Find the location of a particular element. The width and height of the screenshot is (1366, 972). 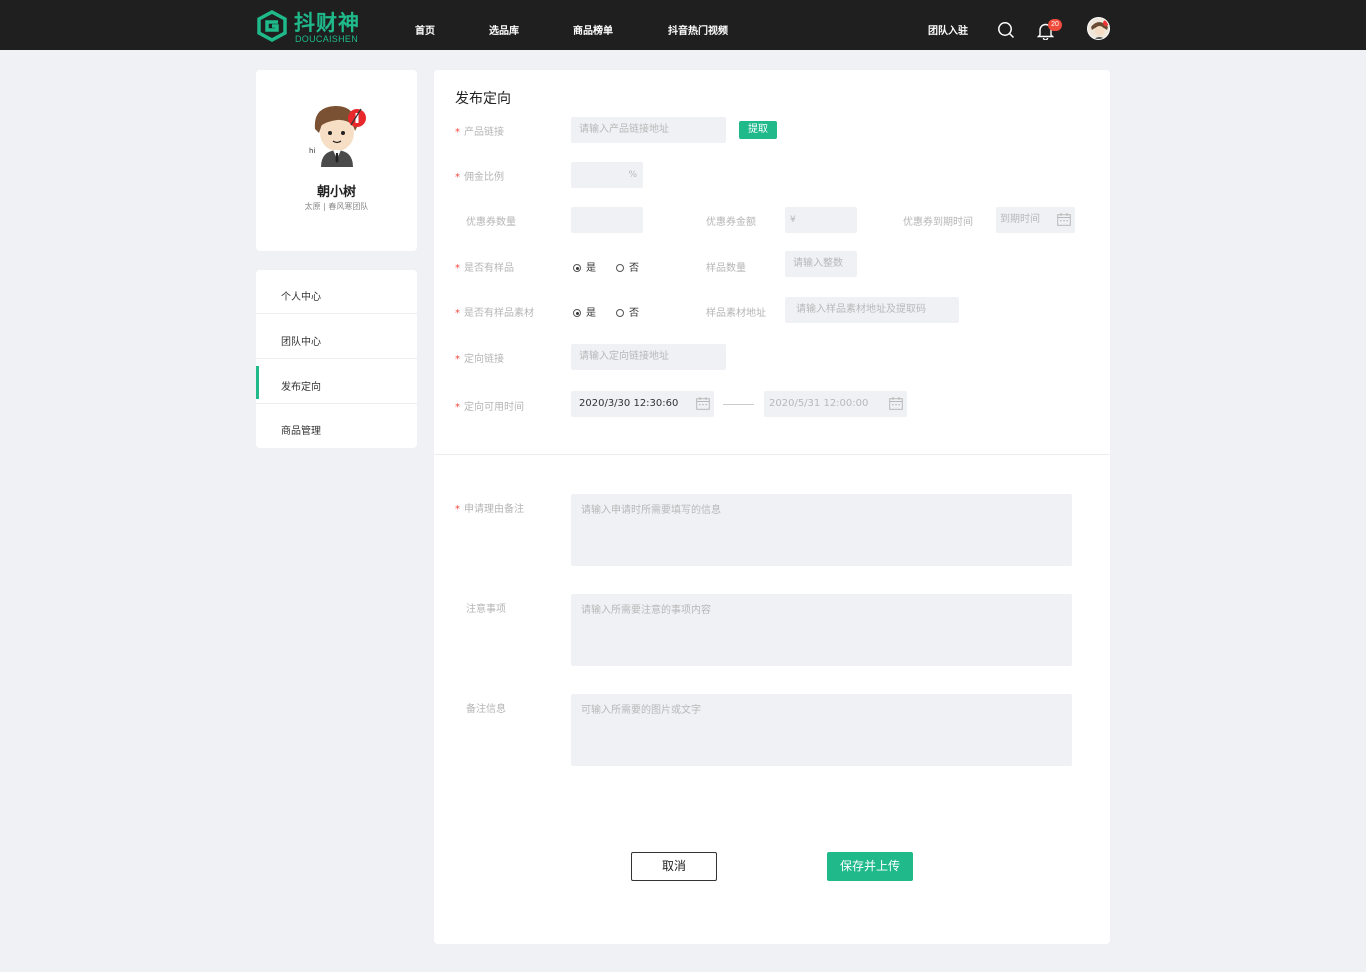

side-item-label: 团队中心 is located at coordinates (301, 342).